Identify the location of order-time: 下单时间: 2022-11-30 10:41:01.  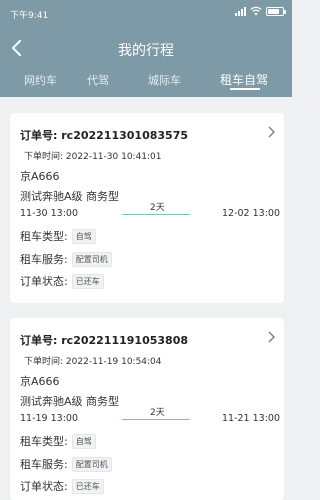
(93, 155).